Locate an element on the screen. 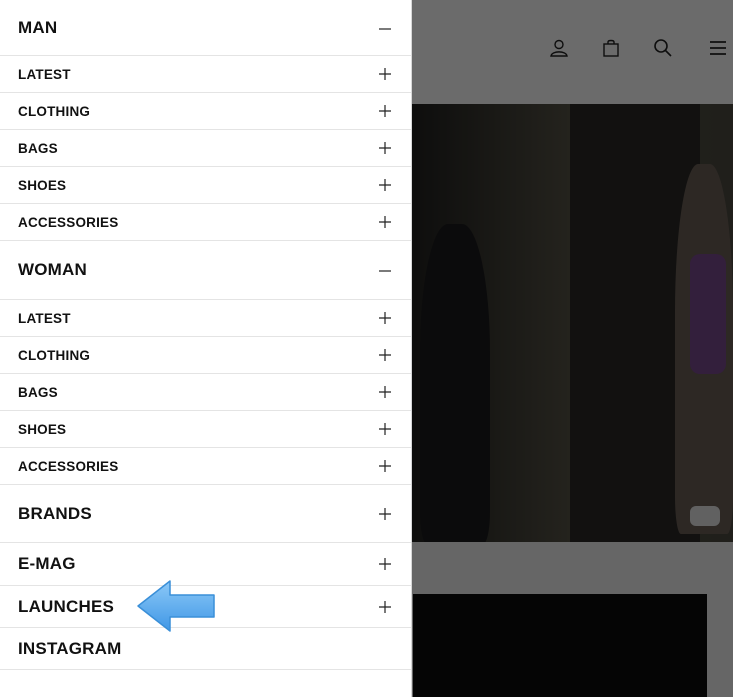  nav-section-label: LAUNCHES is located at coordinates (66, 606).